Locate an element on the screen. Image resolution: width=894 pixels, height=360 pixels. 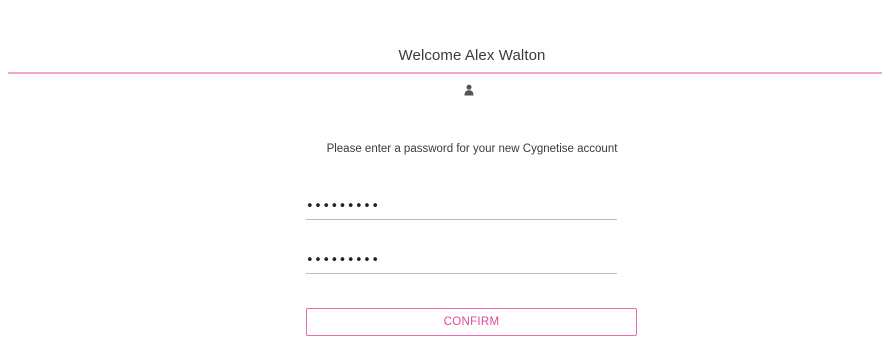
confirm-password-field is located at coordinates (461, 261).